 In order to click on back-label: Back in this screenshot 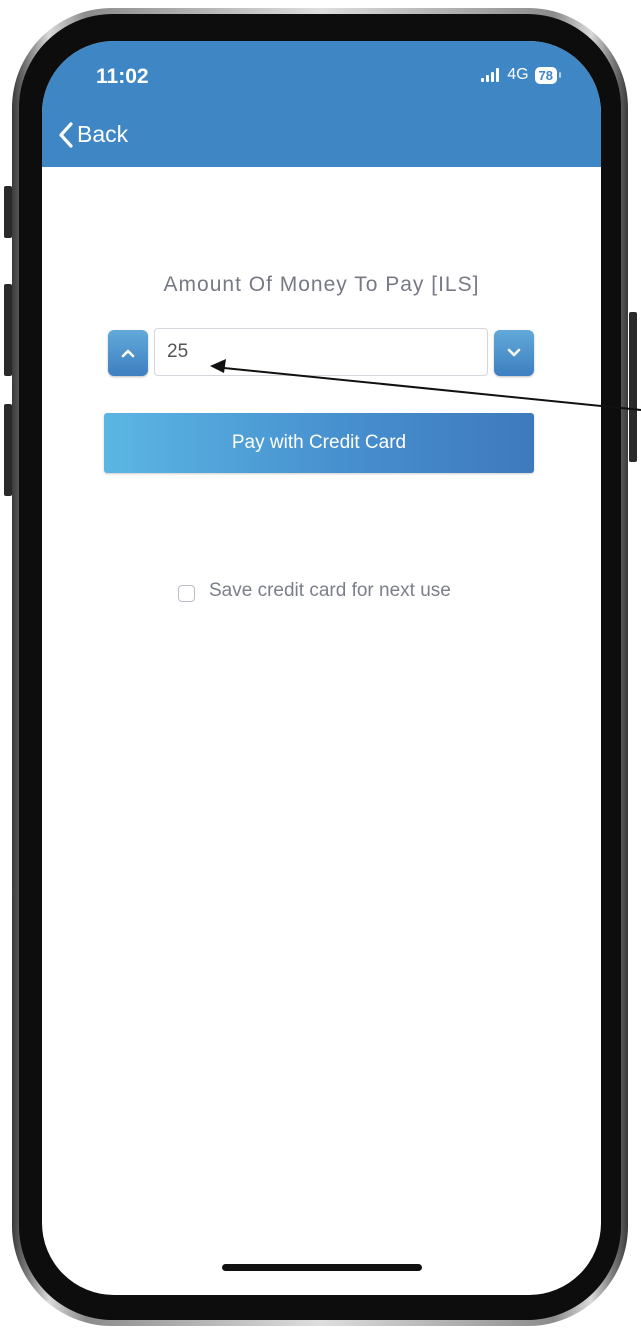, I will do `click(103, 134)`.